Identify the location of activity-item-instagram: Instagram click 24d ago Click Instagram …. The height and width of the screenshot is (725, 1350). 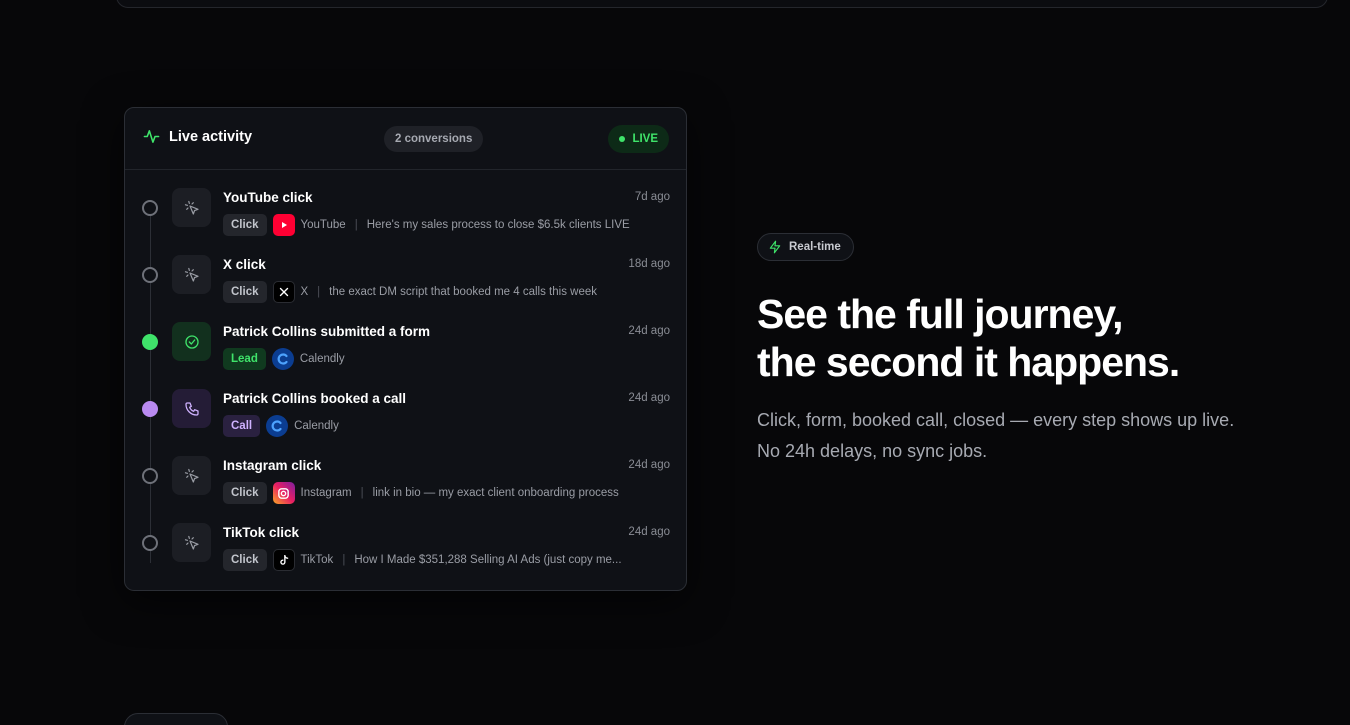
(405, 487).